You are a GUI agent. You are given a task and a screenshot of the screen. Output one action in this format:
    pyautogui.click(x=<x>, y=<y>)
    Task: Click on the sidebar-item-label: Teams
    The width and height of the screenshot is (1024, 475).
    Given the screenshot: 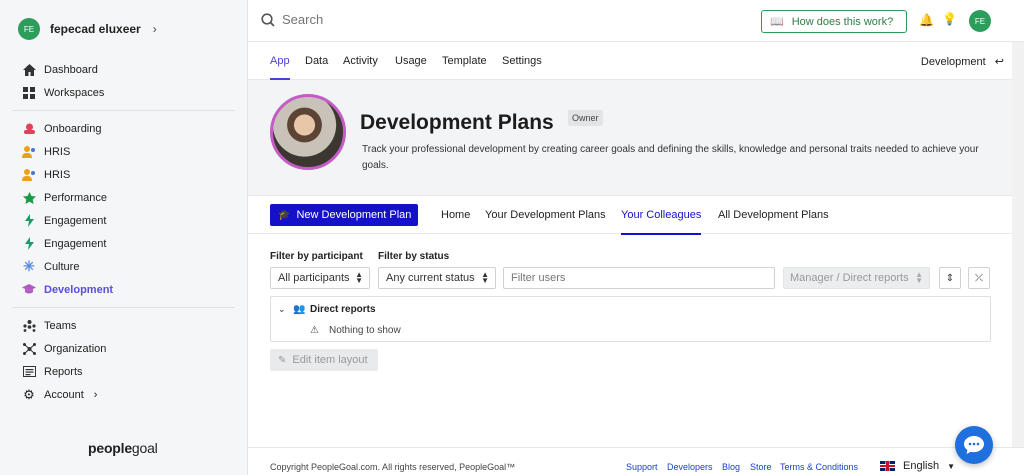 What is the action you would take?
    pyautogui.click(x=60, y=325)
    